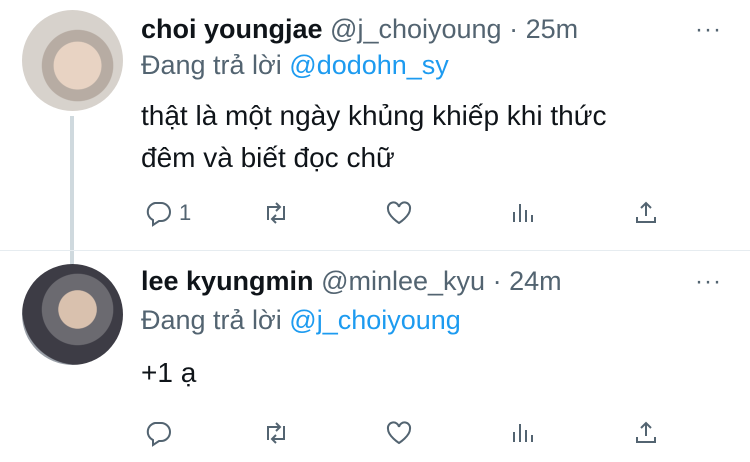  I want to click on thread-line, so click(72, 191).